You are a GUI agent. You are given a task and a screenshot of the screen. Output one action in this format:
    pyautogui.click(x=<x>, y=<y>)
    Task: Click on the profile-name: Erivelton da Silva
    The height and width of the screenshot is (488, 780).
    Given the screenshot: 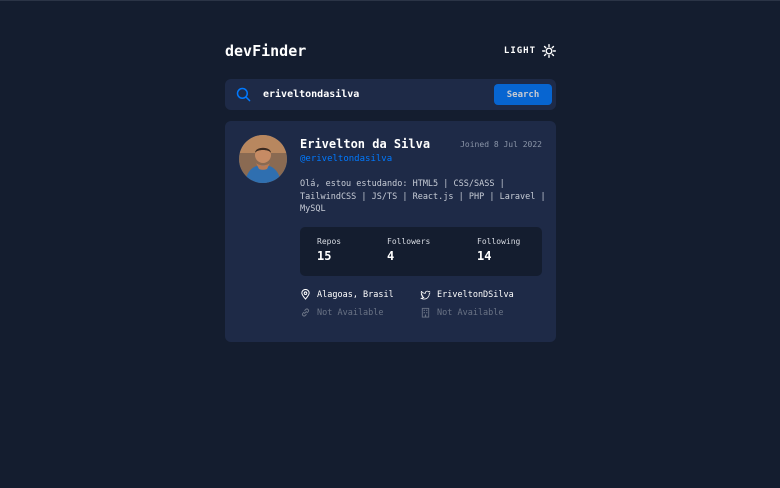 What is the action you would take?
    pyautogui.click(x=365, y=144)
    